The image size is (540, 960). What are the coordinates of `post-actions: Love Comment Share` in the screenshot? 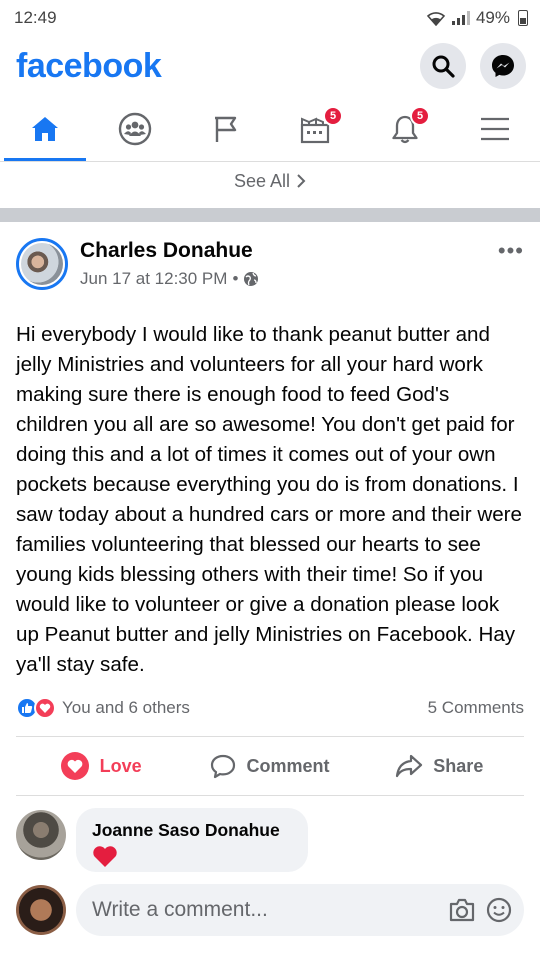 It's located at (270, 766).